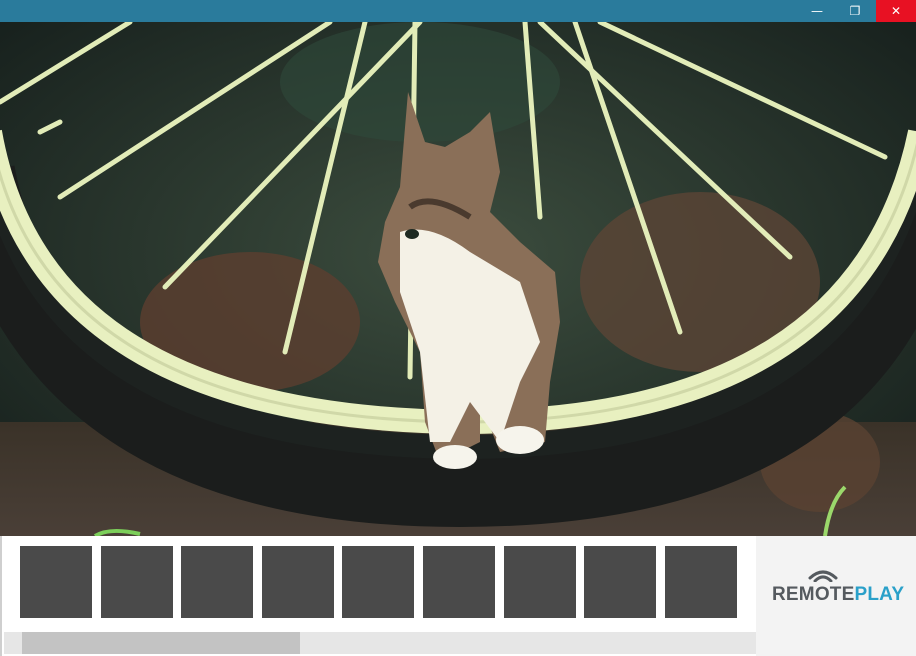  What do you see at coordinates (161, 643) in the screenshot?
I see `scrollbar-thumb` at bounding box center [161, 643].